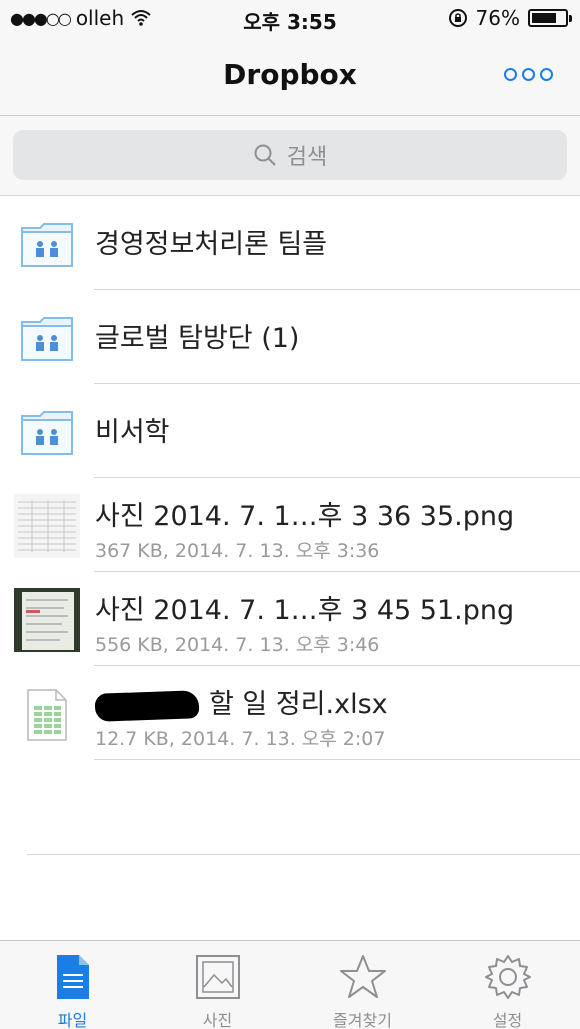 This screenshot has height=1029, width=580. Describe the element at coordinates (507, 1020) in the screenshot. I see `tab-label: 설정` at that location.